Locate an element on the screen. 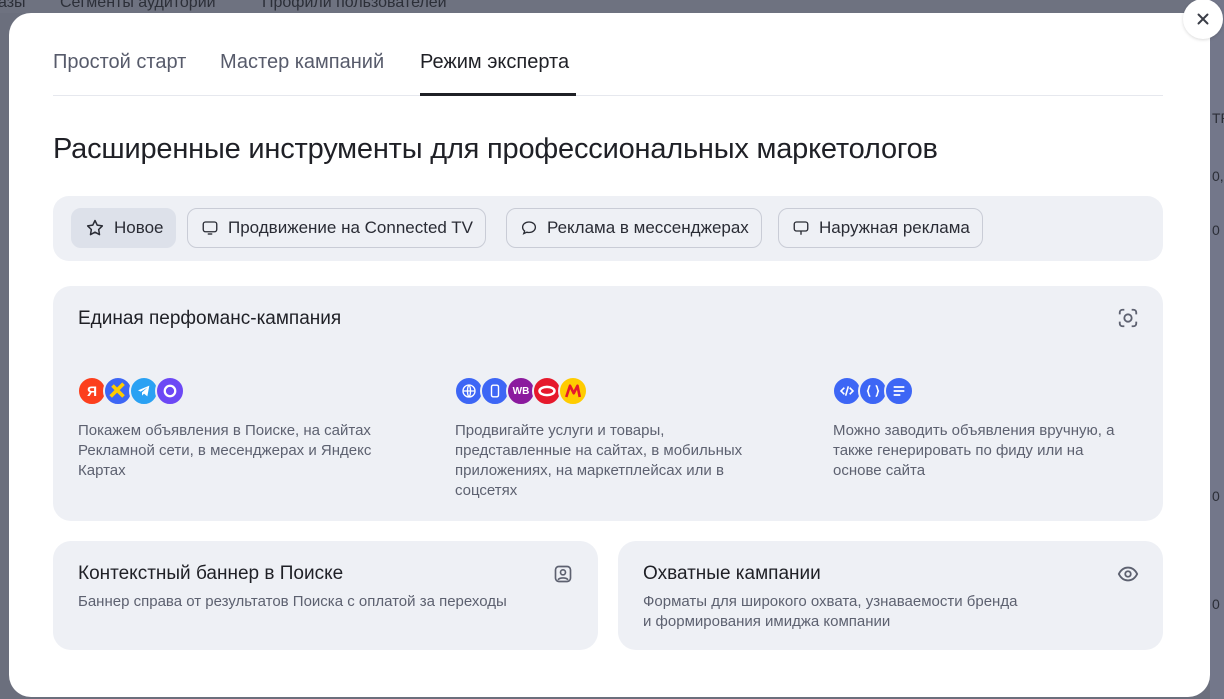 The height and width of the screenshot is (699, 1224). list-feed-icon is located at coordinates (899, 391).